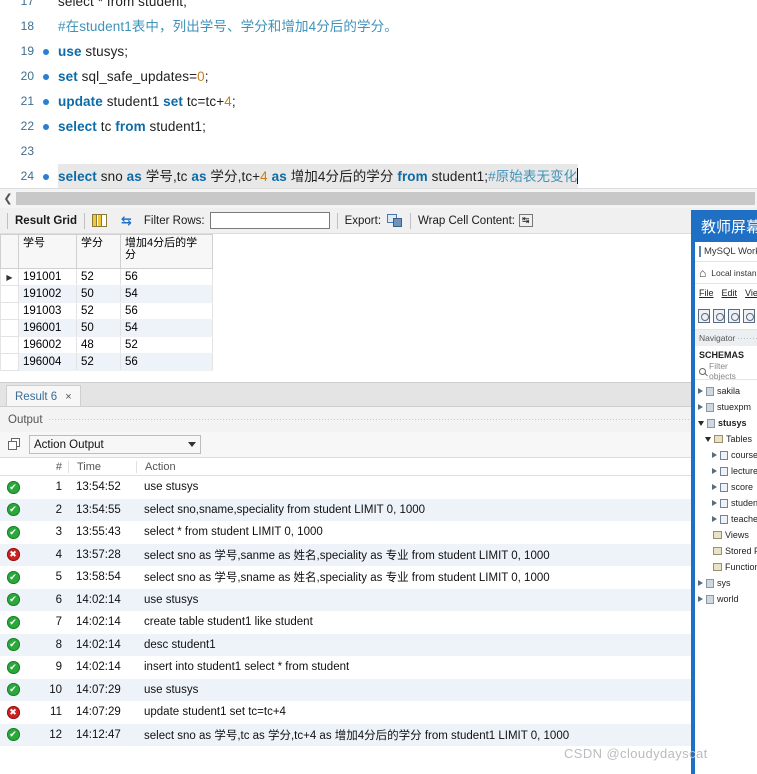 This screenshot has height=774, width=757. I want to click on wrap-icon: ↹, so click(525, 220).